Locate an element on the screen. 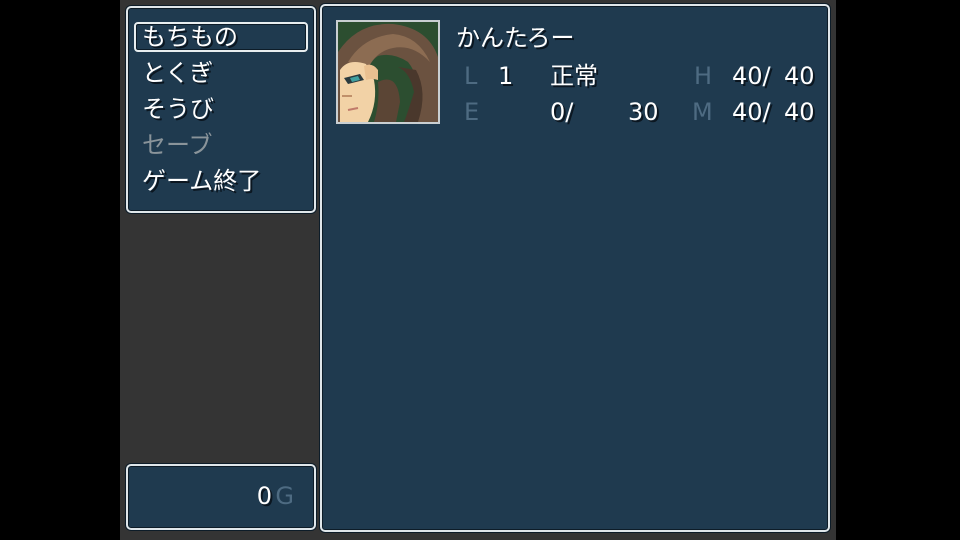 The image size is (960, 540). menu-item-save: セーブ is located at coordinates (177, 145).